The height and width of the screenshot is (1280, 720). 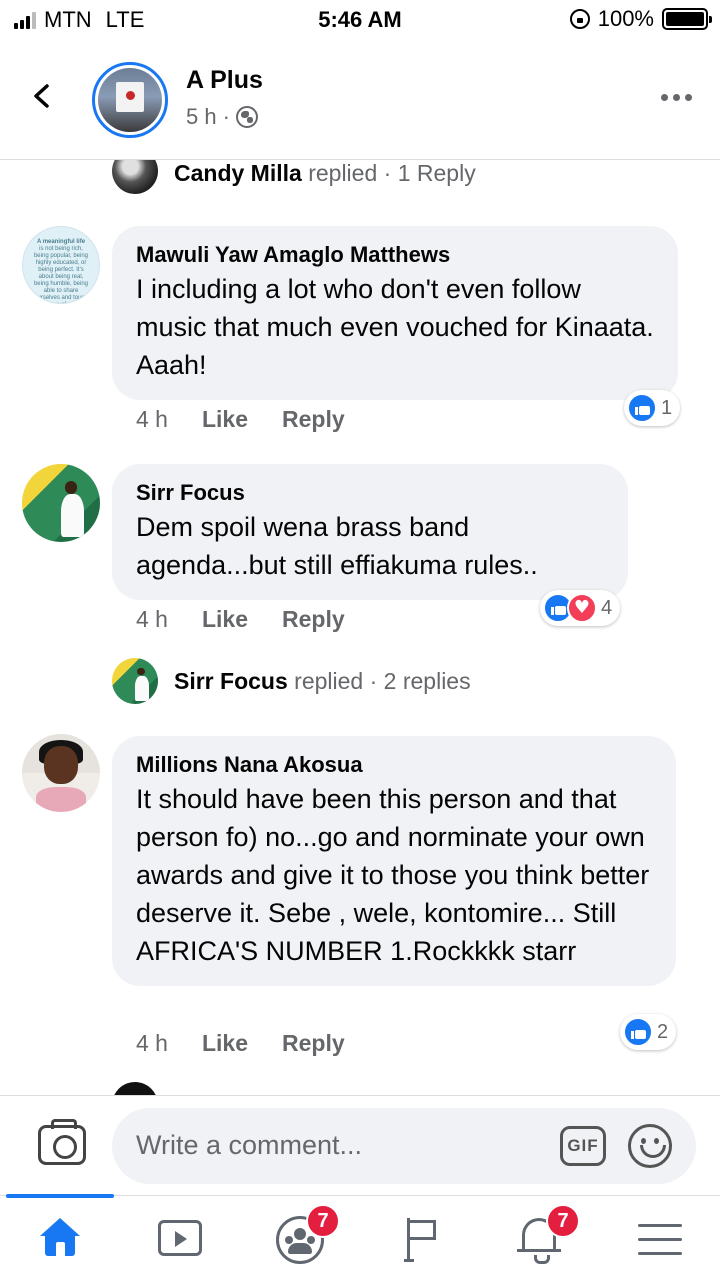 I want to click on hamburger-menu-icon, so click(x=660, y=1240).